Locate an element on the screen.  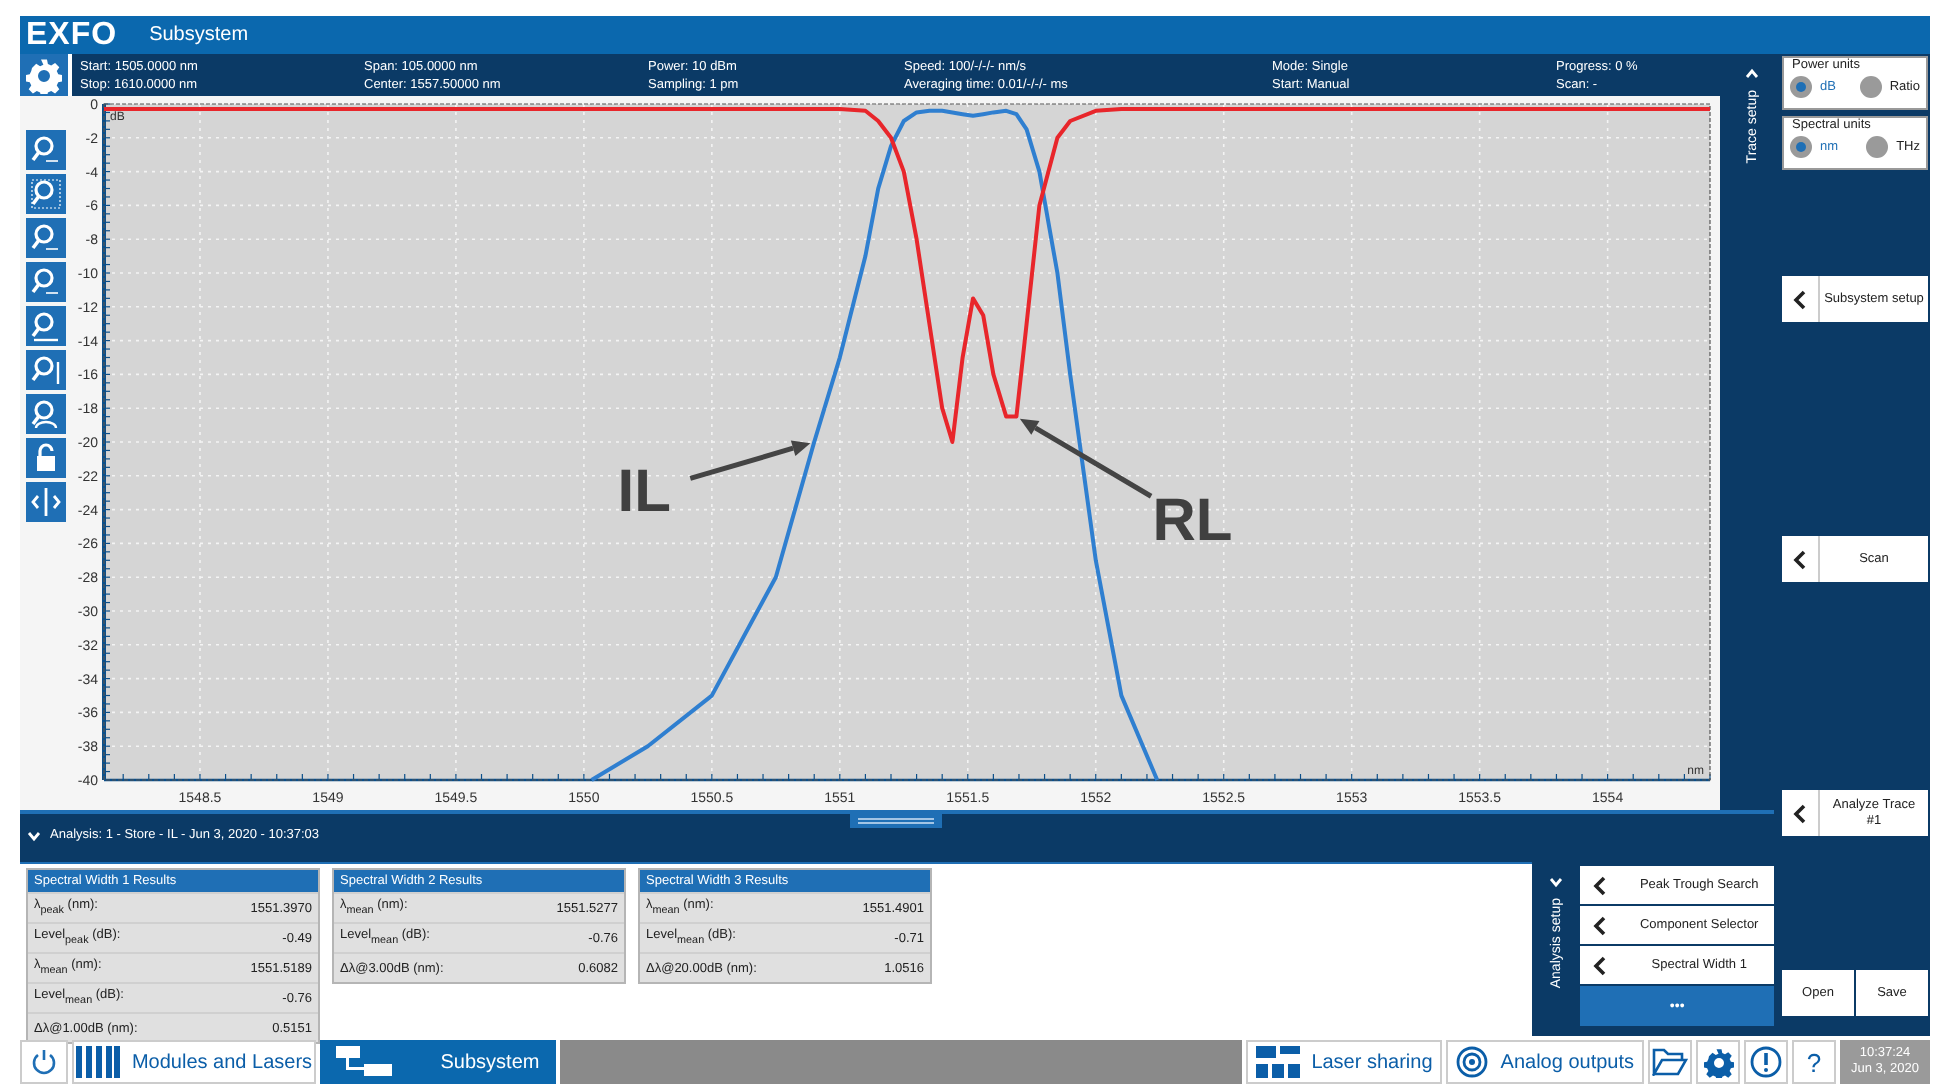
laser-sharing-button: Laser sharing is located at coordinates (1344, 1062).